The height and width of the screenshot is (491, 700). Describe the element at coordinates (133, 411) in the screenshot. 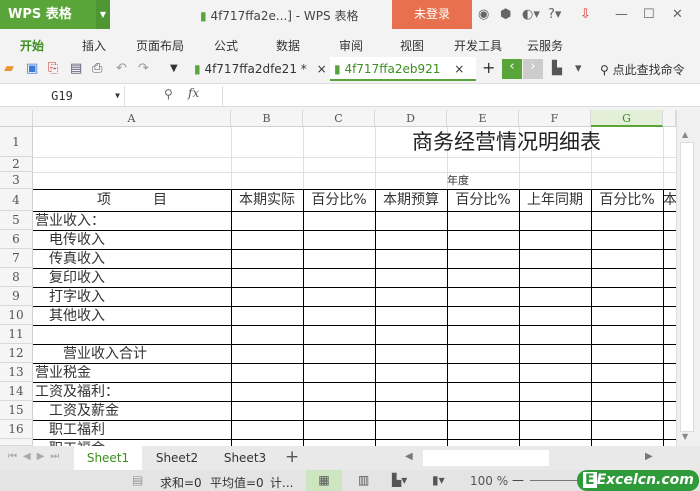

I see `item-cell: 工资及薪金` at that location.